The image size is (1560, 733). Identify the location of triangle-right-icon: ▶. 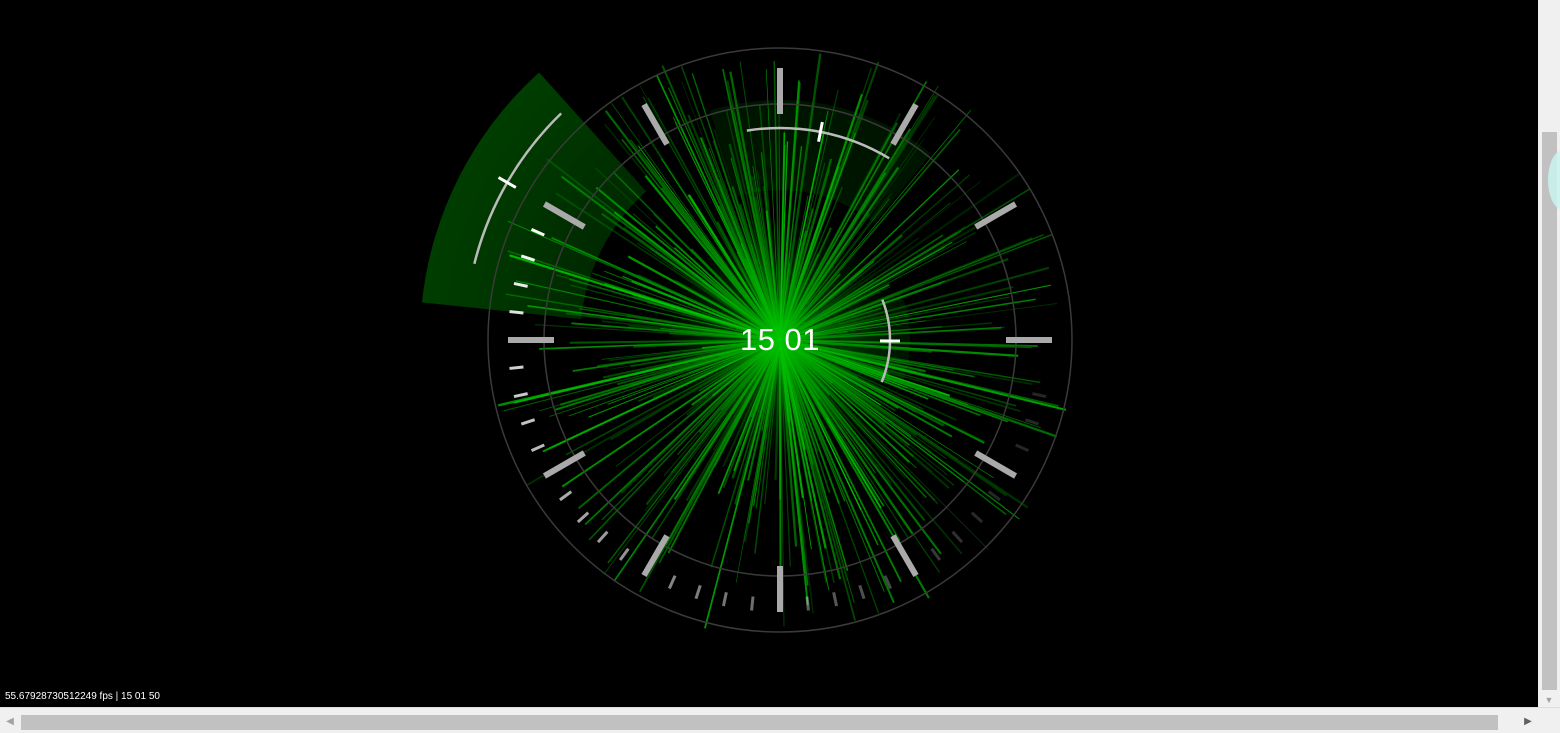
(1528, 721).